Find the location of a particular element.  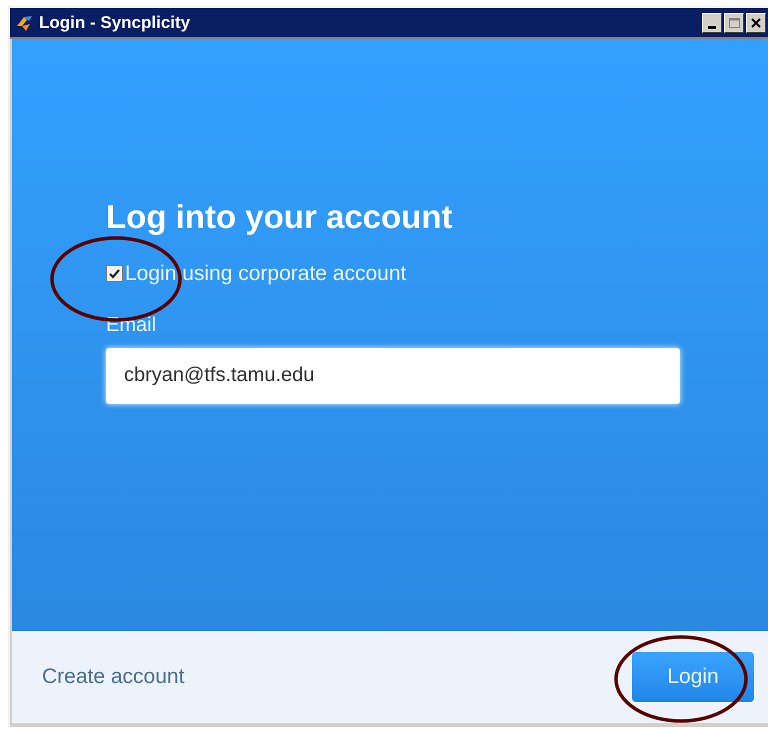

checkmark-icon is located at coordinates (114, 273).